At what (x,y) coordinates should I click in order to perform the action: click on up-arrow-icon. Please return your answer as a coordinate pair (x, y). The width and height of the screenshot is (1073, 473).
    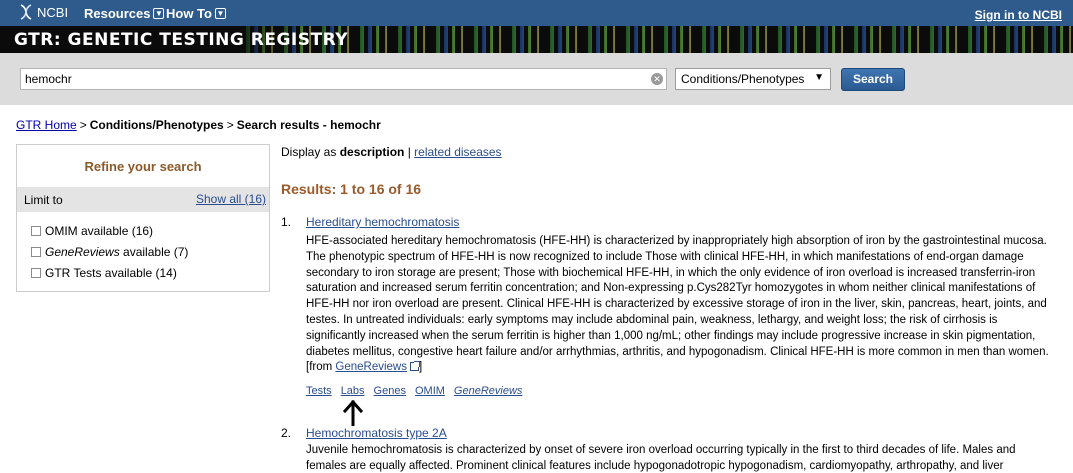
    Looking at the image, I should click on (353, 413).